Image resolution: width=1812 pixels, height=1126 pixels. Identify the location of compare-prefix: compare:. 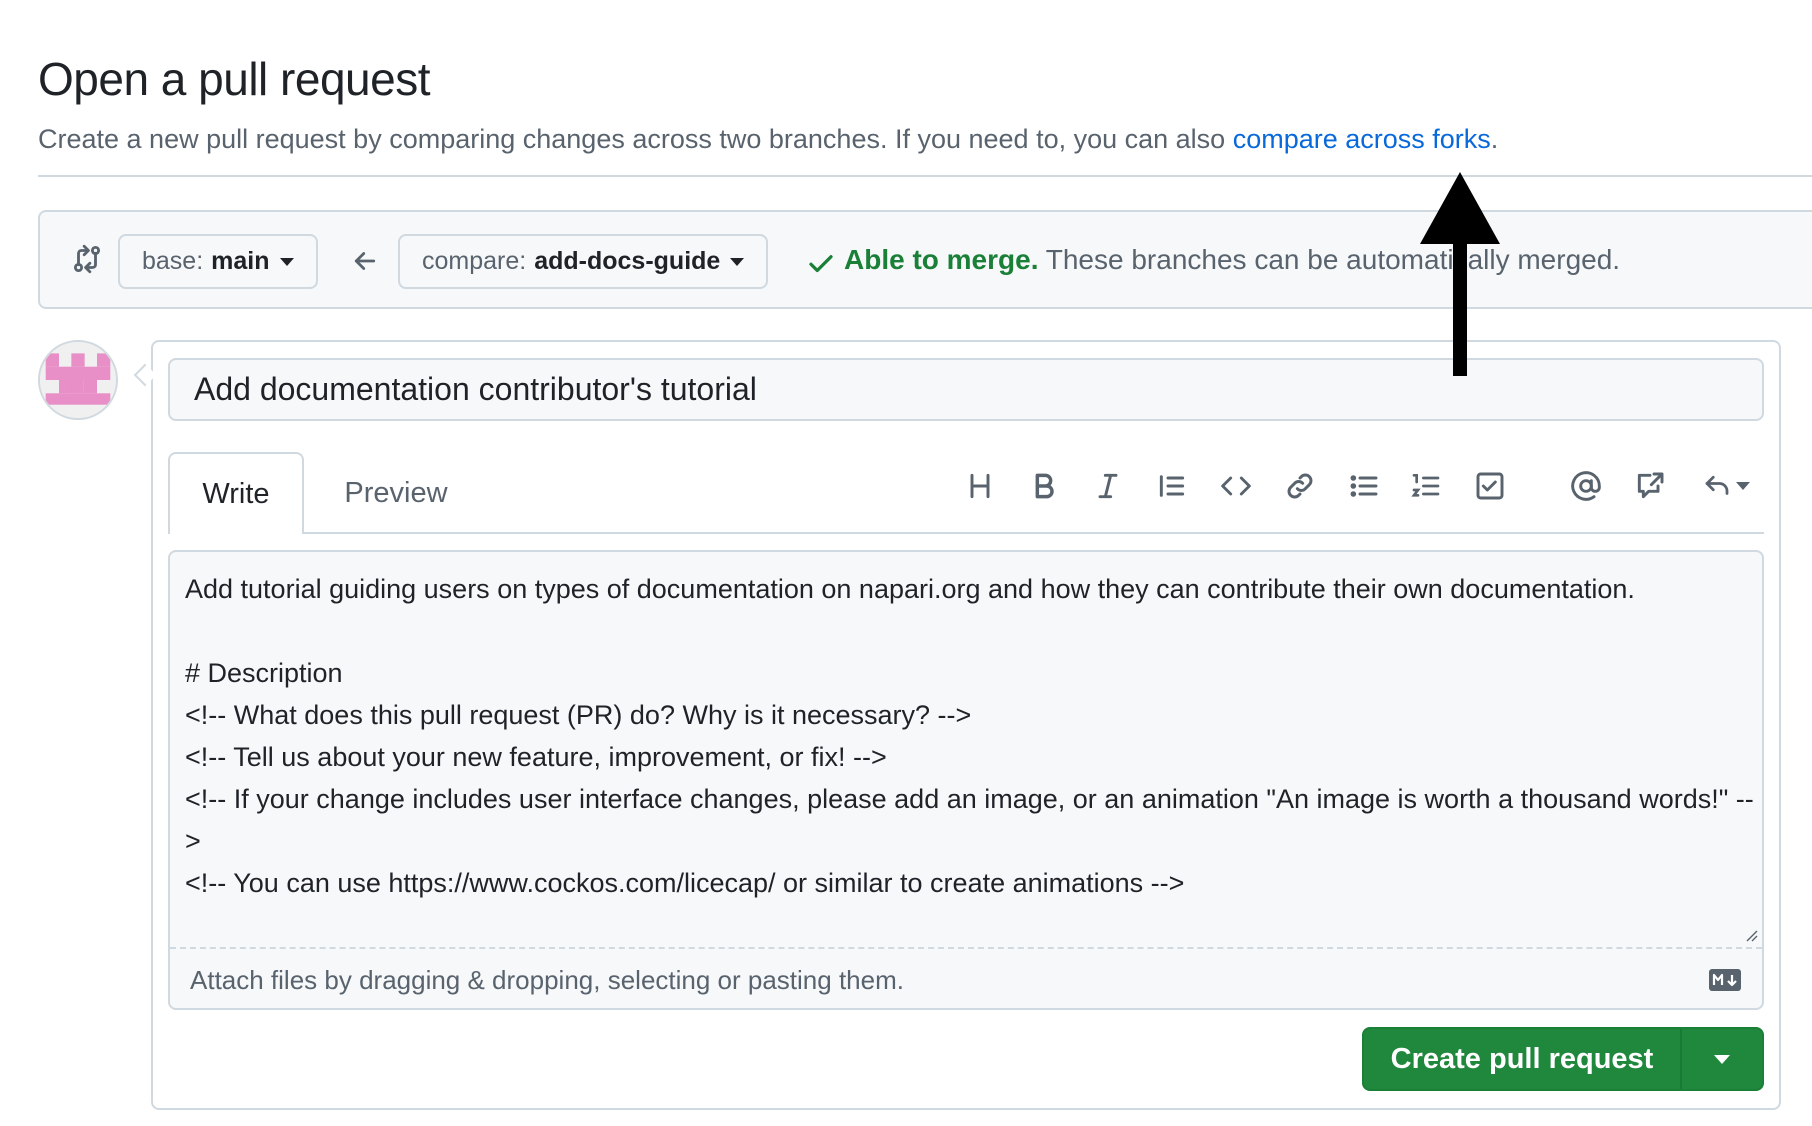
(474, 261).